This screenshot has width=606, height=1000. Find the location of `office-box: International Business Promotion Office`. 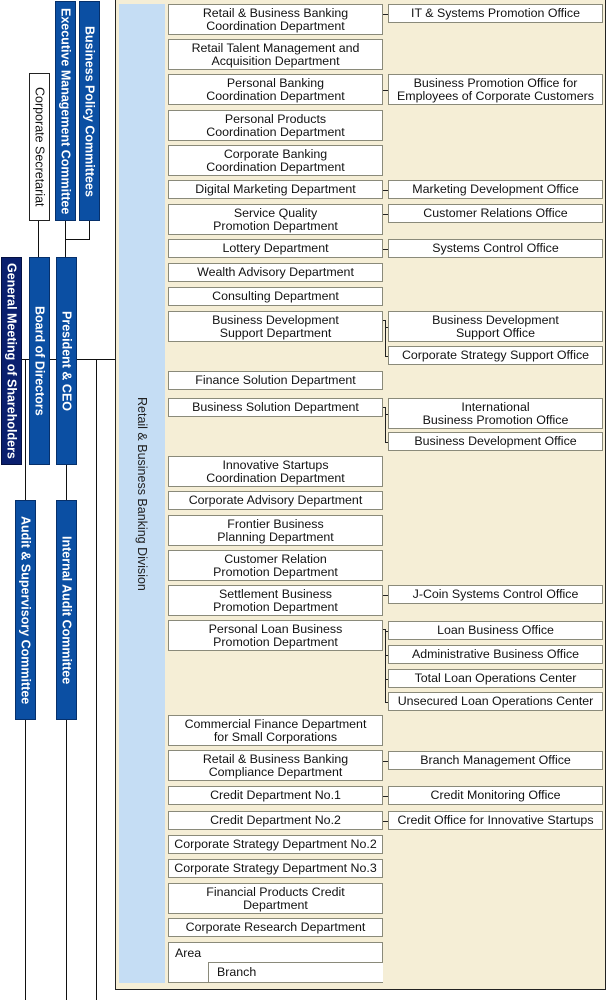

office-box: International Business Promotion Office is located at coordinates (495, 413).